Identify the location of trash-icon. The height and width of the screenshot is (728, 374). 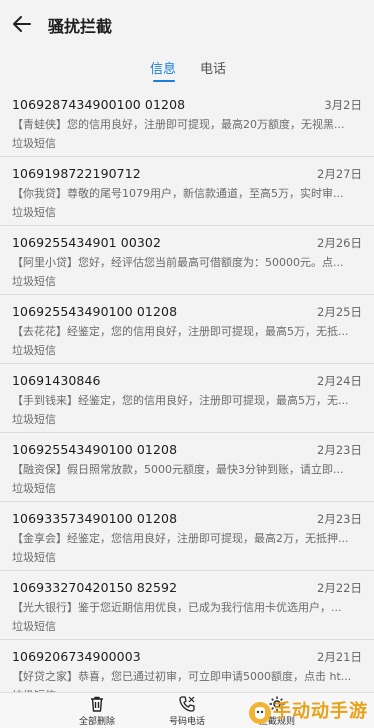
(97, 704).